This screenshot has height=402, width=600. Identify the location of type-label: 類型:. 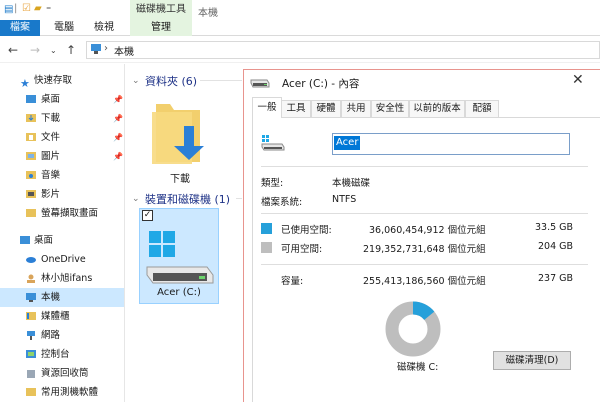
(272, 183).